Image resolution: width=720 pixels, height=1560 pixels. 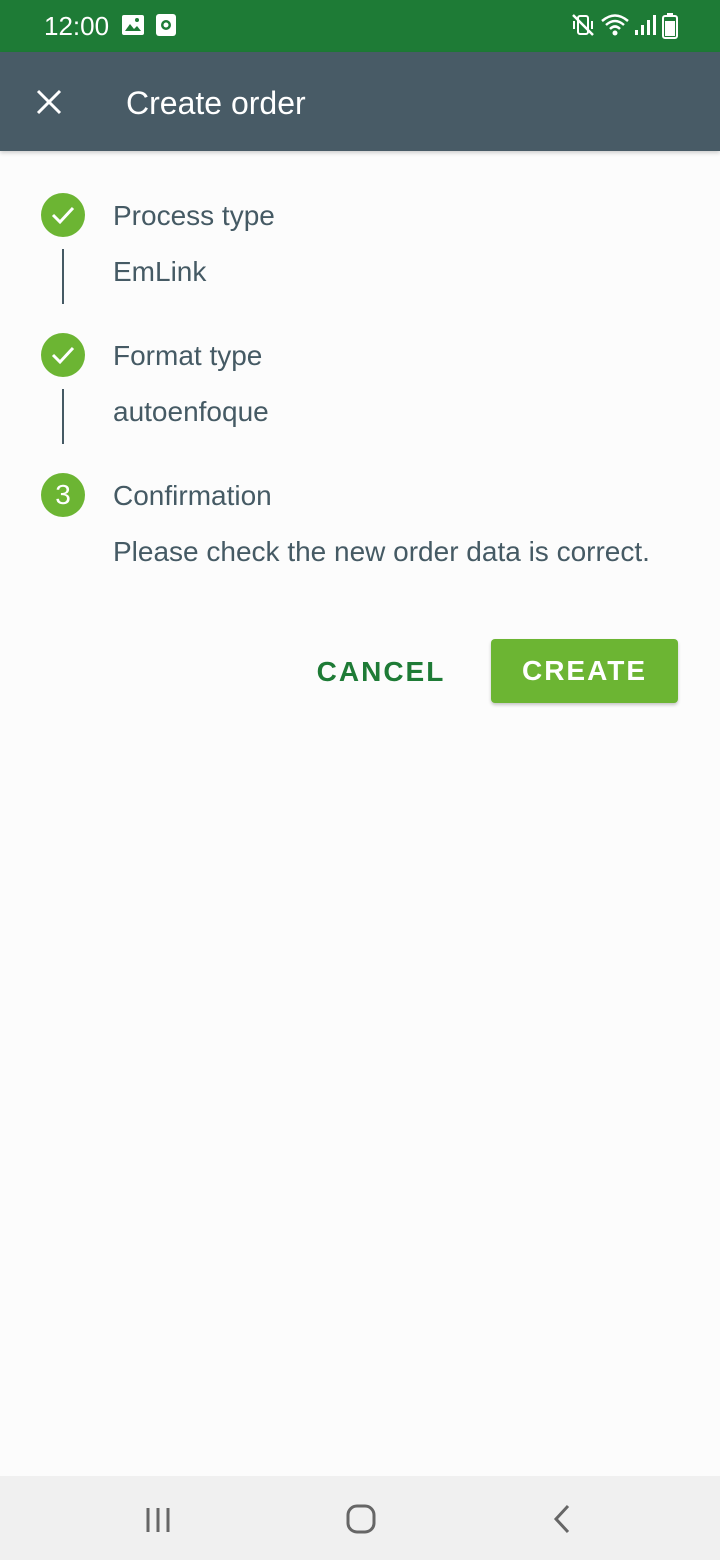 What do you see at coordinates (360, 101) in the screenshot?
I see `app-bar: Create order` at bounding box center [360, 101].